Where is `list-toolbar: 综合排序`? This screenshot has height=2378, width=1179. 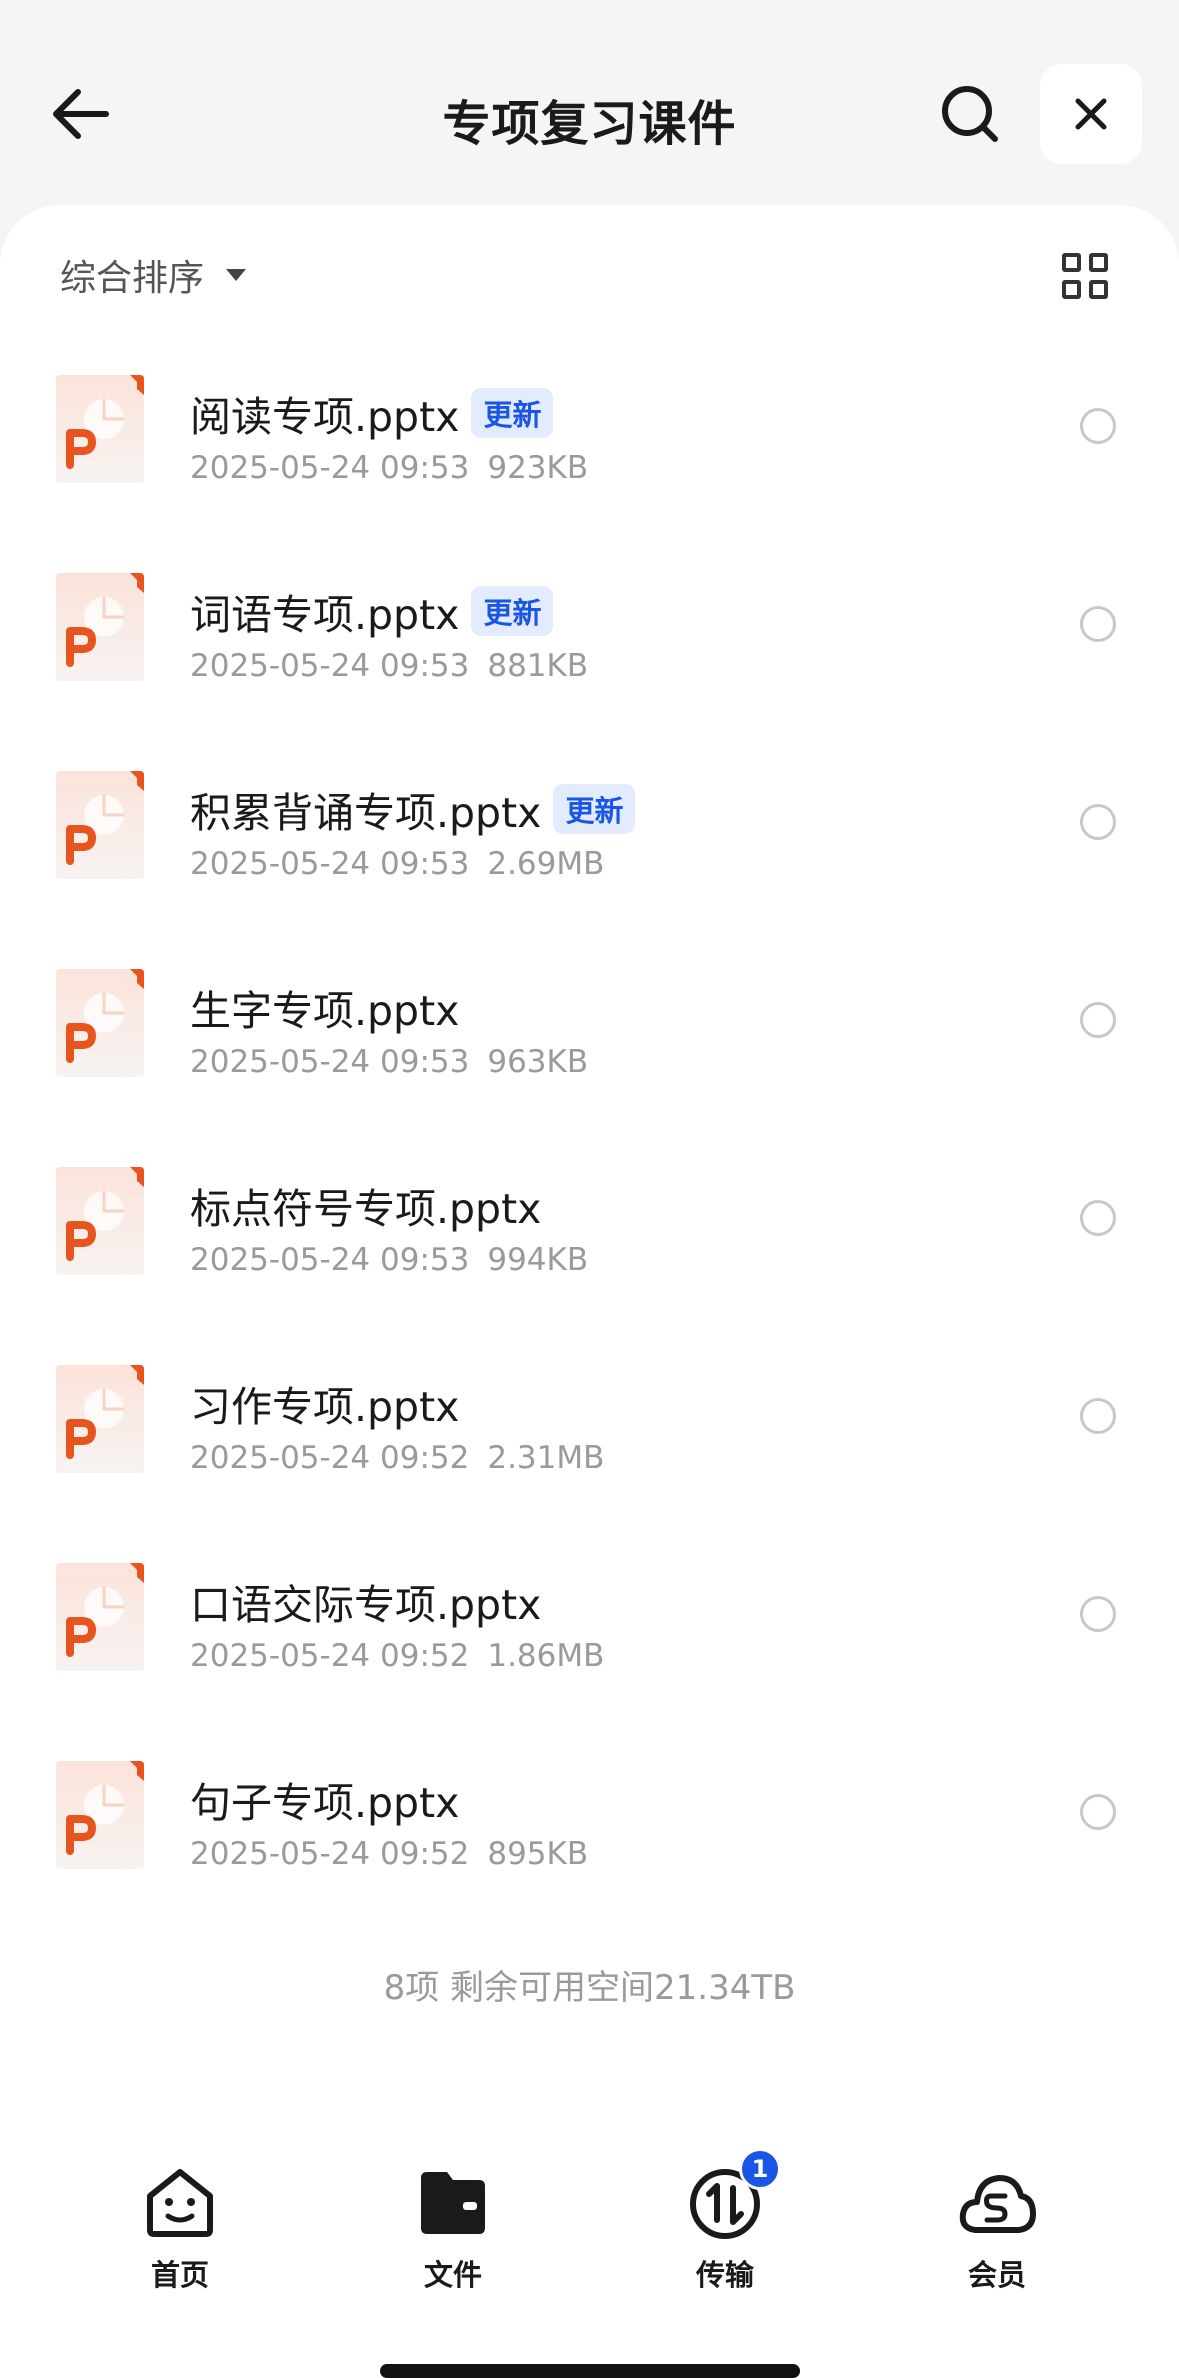 list-toolbar: 综合排序 is located at coordinates (589, 270).